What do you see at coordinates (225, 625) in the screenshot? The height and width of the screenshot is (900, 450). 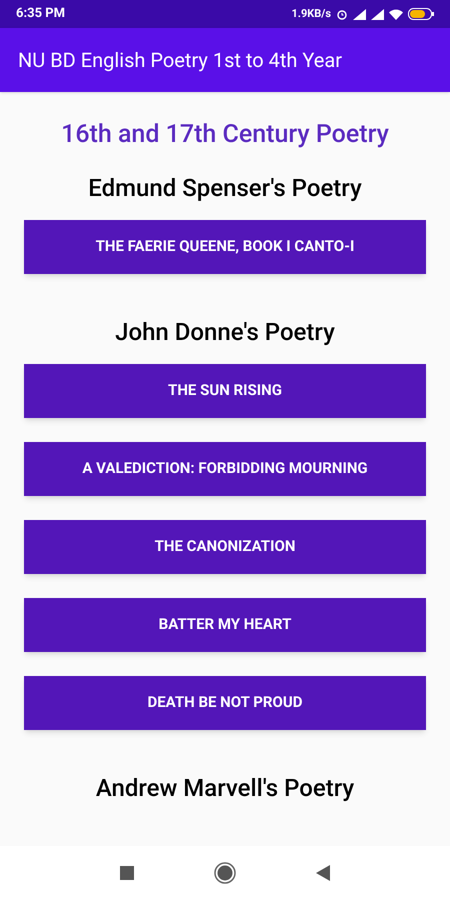 I see `poem-button: BATTER MY HEART` at bounding box center [225, 625].